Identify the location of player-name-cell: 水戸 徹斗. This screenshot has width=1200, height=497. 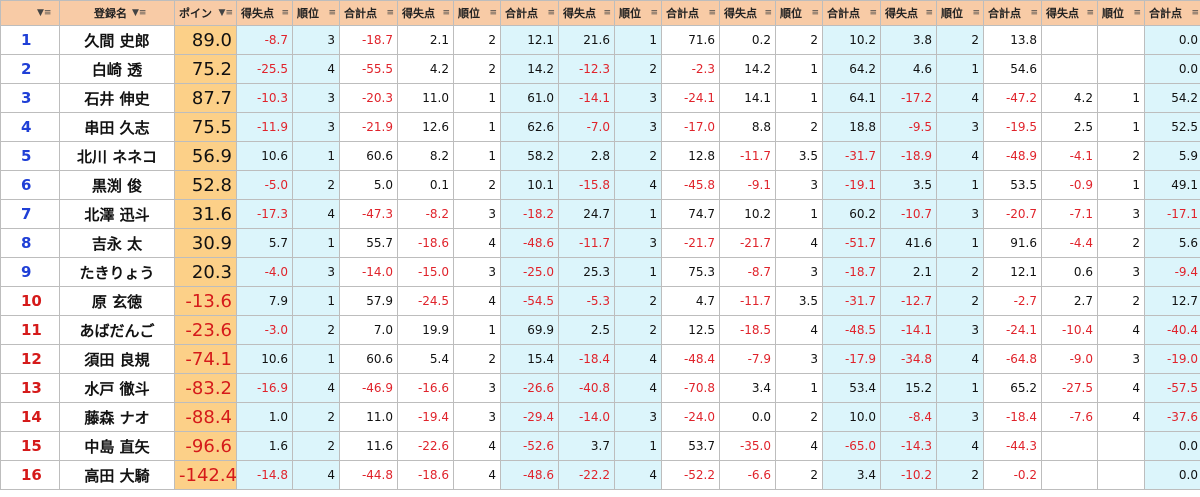
(117, 388).